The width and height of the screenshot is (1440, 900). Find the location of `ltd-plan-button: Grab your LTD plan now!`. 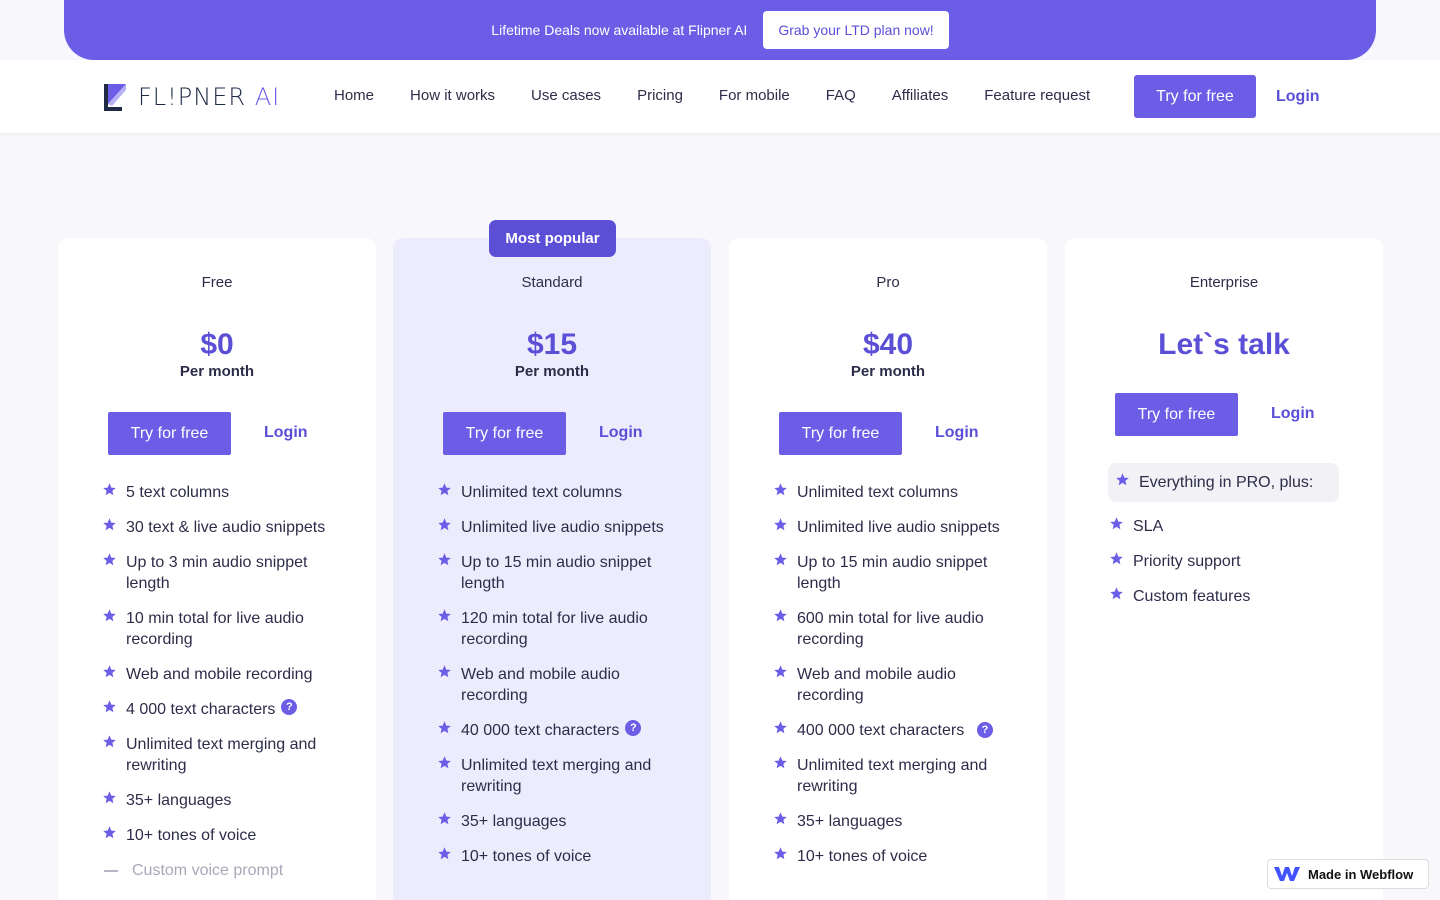

ltd-plan-button: Grab your LTD plan now! is located at coordinates (856, 30).